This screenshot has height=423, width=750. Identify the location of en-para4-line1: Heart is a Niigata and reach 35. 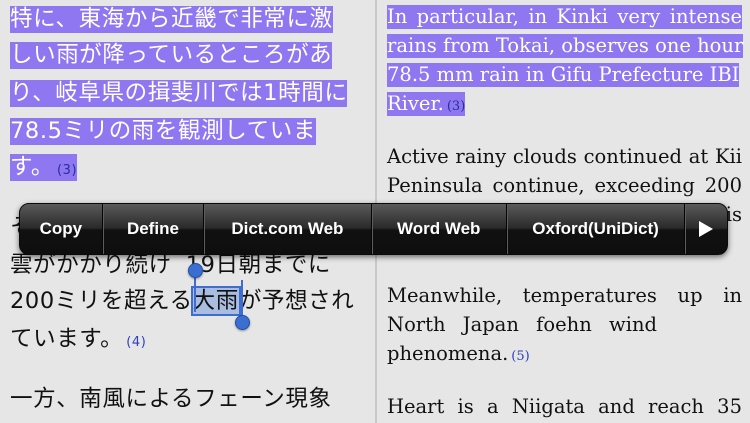
(564, 406).